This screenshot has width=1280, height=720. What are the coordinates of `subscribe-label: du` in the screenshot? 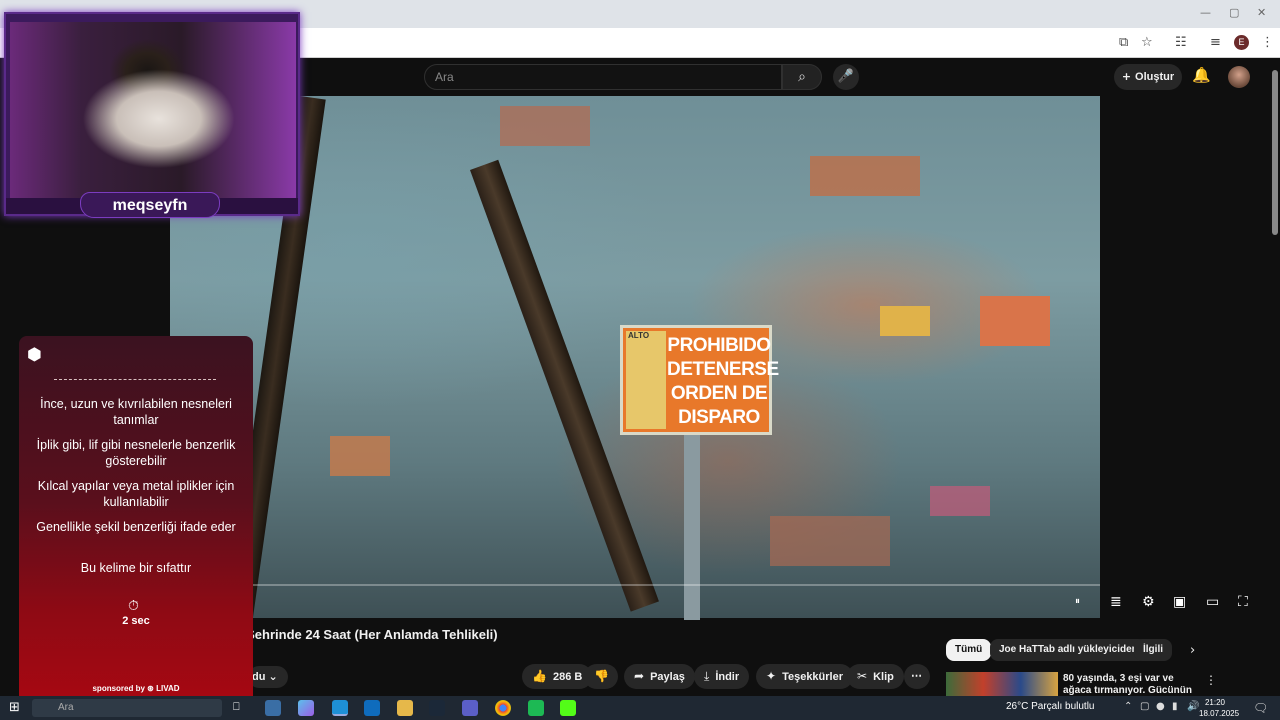 It's located at (259, 677).